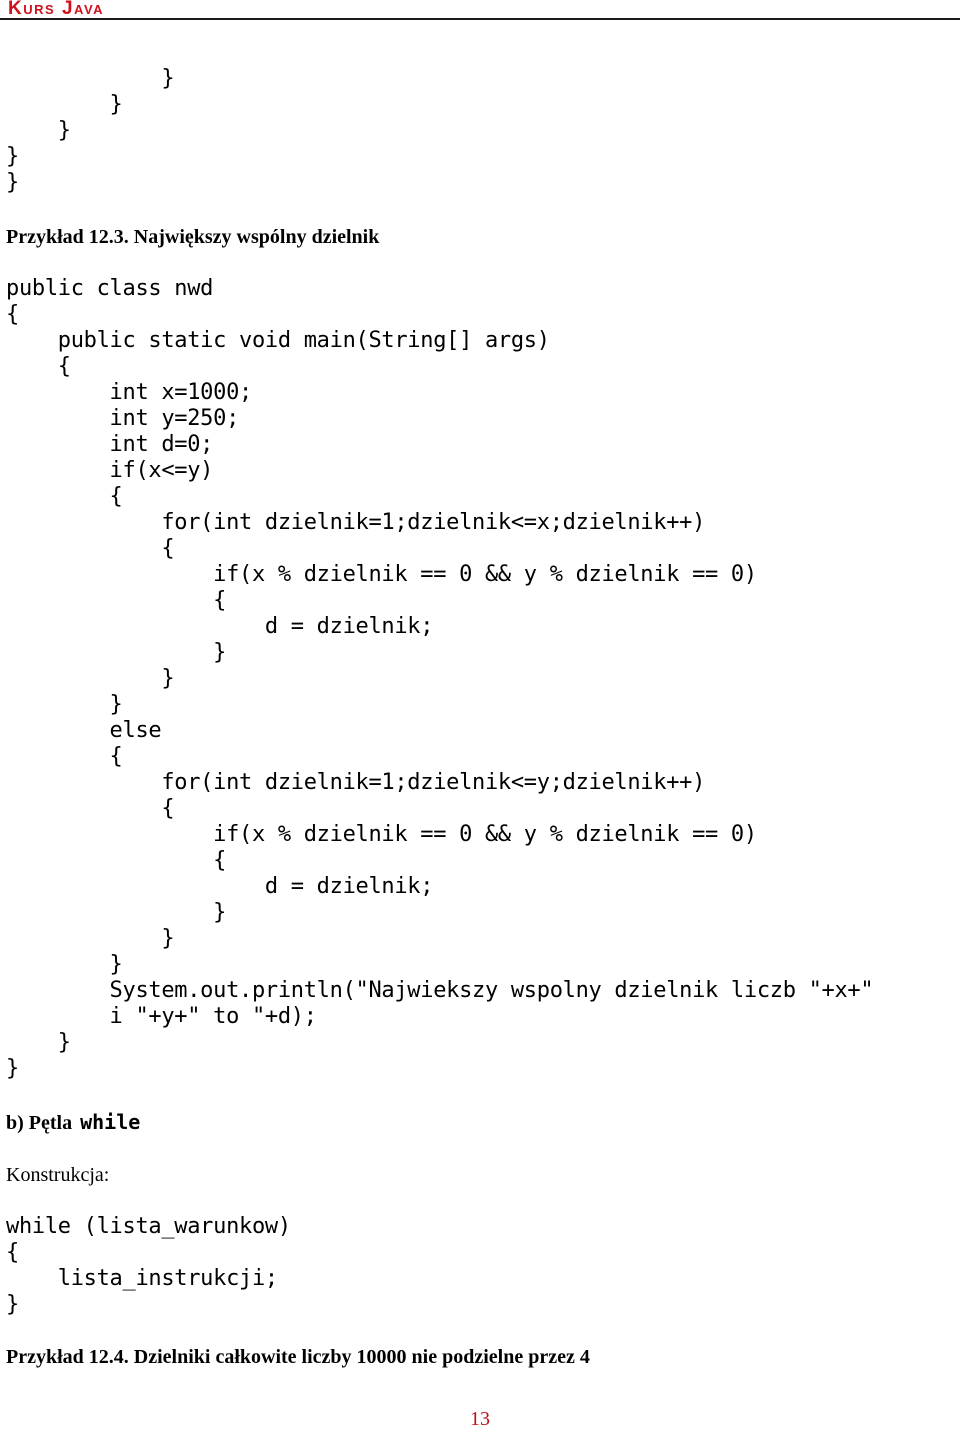 The image size is (960, 1434). I want to click on construction-label: Konstrukcja:, so click(58, 1175).